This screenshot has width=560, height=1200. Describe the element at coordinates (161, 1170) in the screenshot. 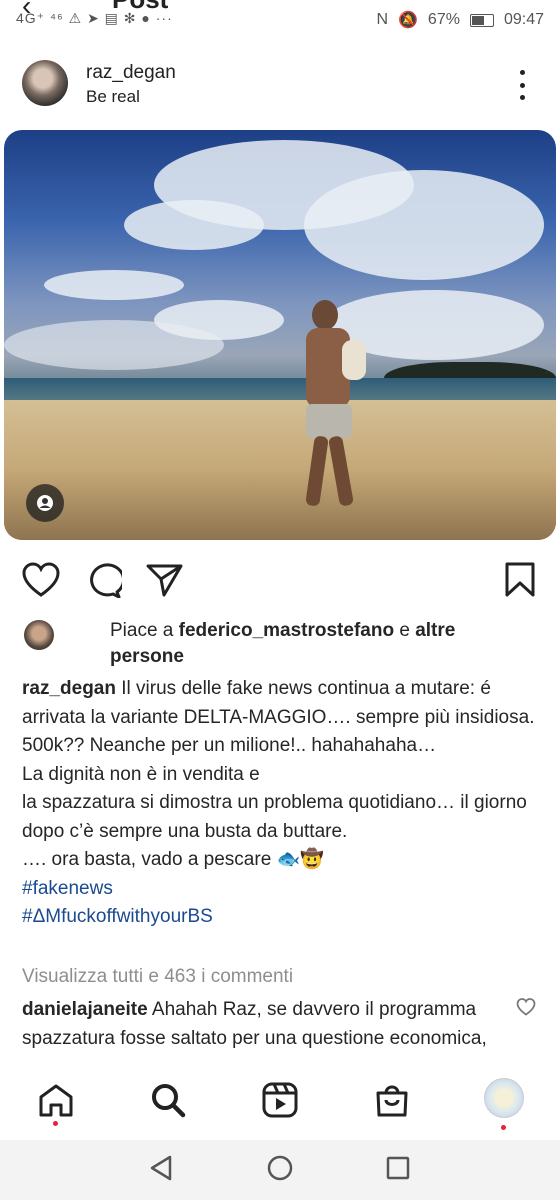

I see `system-back-icon` at that location.